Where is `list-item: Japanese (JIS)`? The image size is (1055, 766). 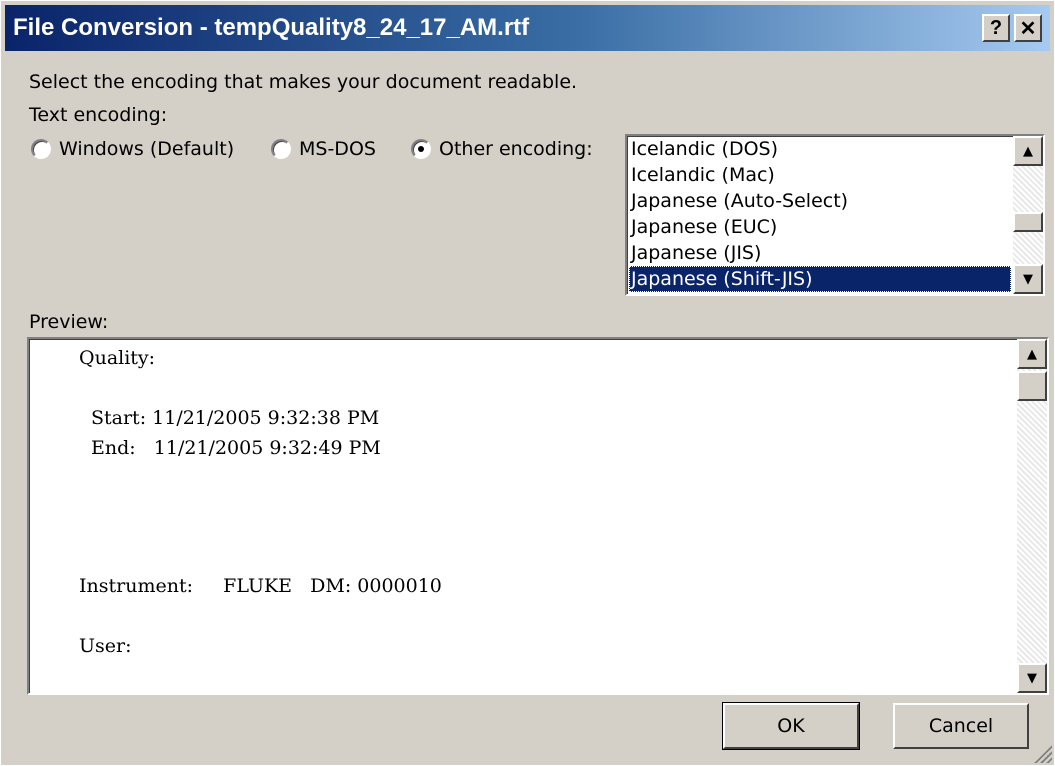
list-item: Japanese (JIS) is located at coordinates (820, 253).